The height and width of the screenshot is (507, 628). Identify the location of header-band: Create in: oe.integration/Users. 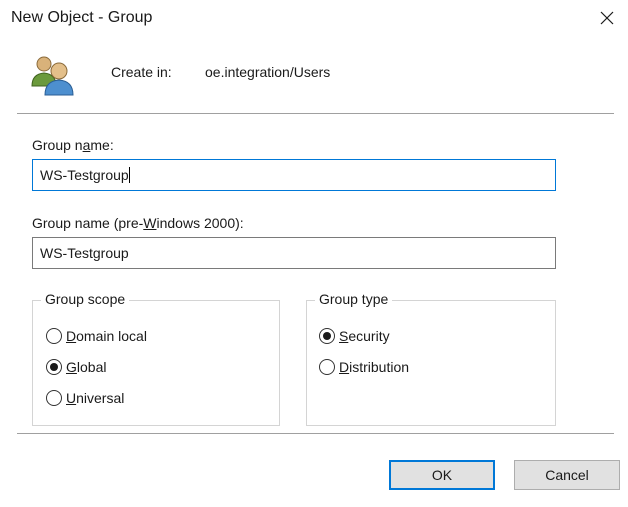
(314, 74).